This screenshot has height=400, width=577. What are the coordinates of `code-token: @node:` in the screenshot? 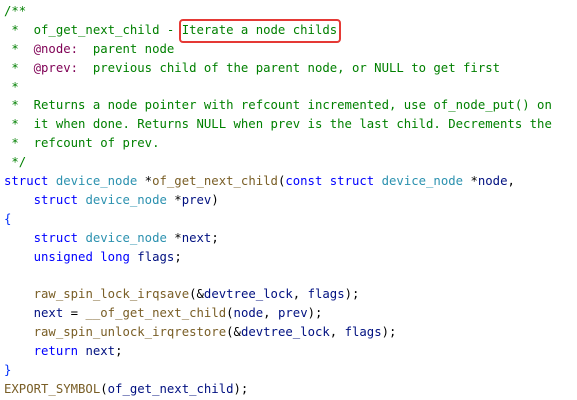 It's located at (56, 48).